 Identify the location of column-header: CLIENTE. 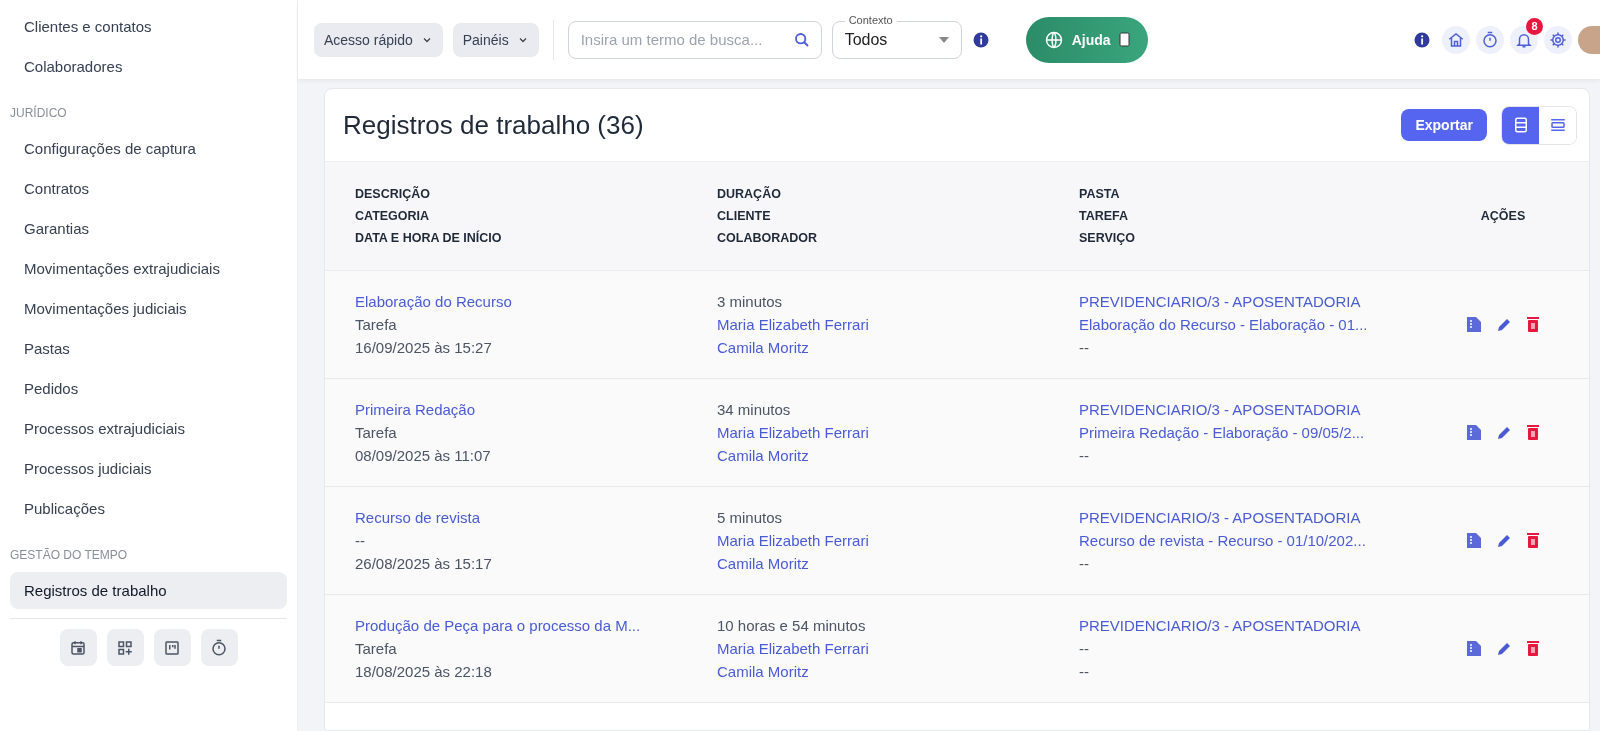
(744, 216).